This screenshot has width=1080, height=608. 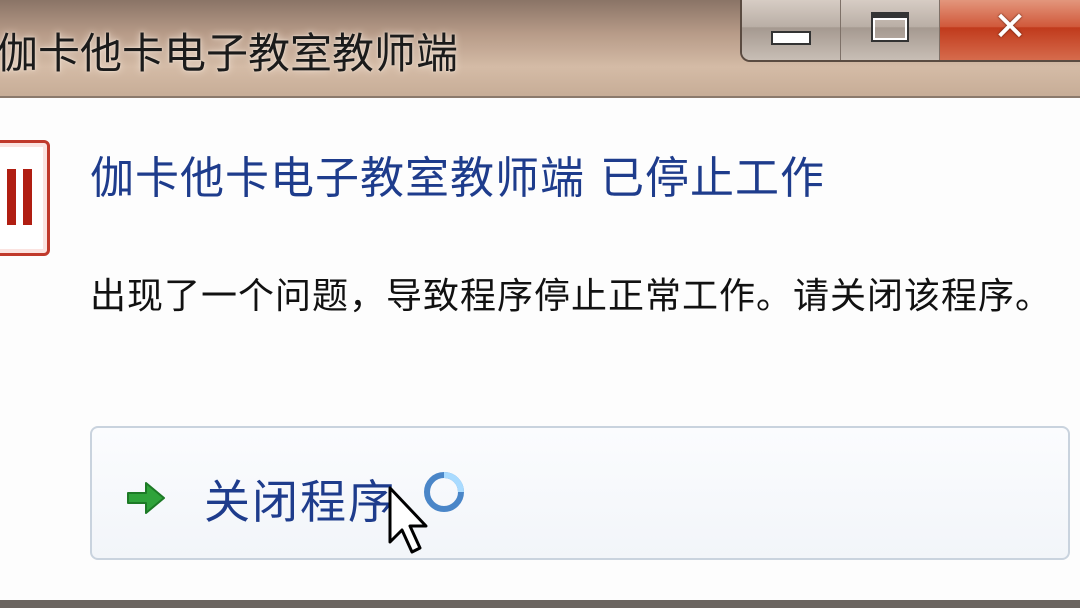 What do you see at coordinates (1010, 27) in the screenshot?
I see `close-icon: ✕` at bounding box center [1010, 27].